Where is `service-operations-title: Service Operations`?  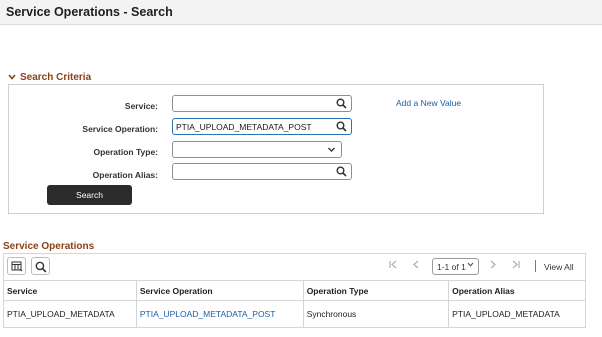 service-operations-title: Service Operations is located at coordinates (49, 246).